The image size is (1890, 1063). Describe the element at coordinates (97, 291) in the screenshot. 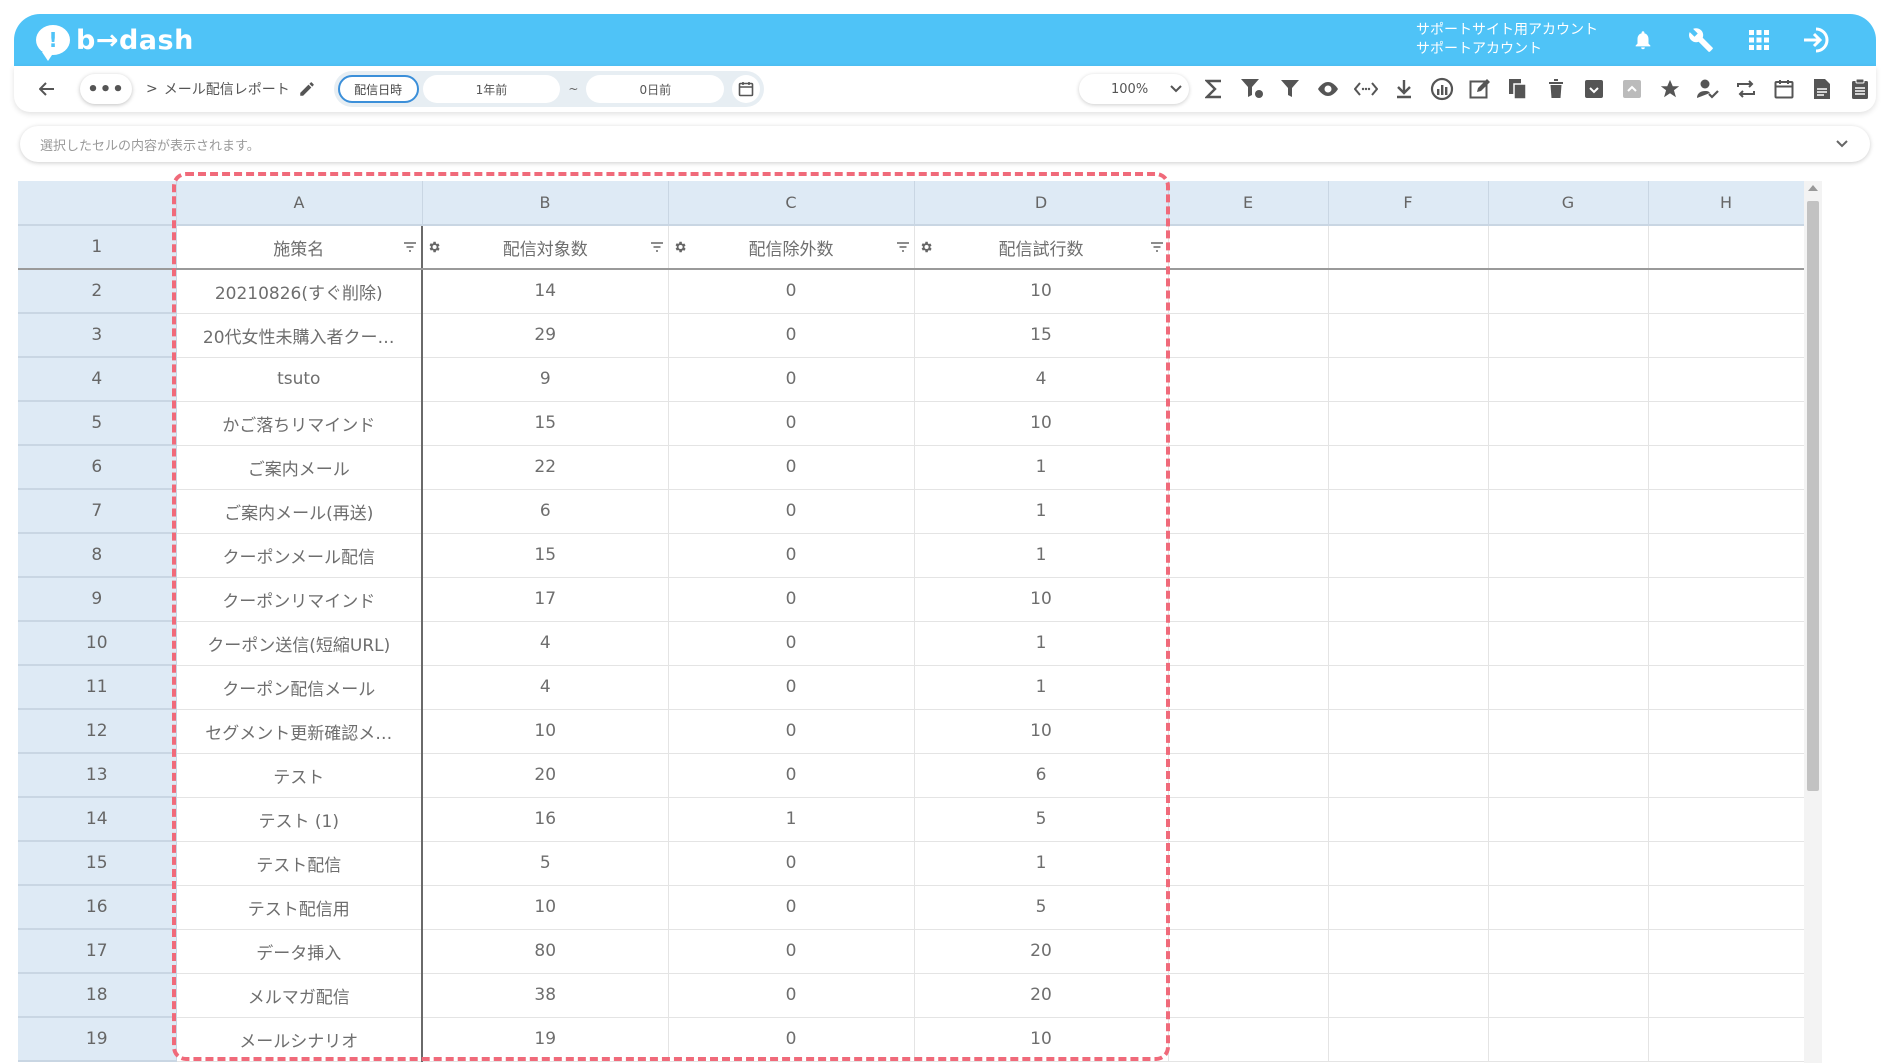

I see `row-number: 2` at that location.